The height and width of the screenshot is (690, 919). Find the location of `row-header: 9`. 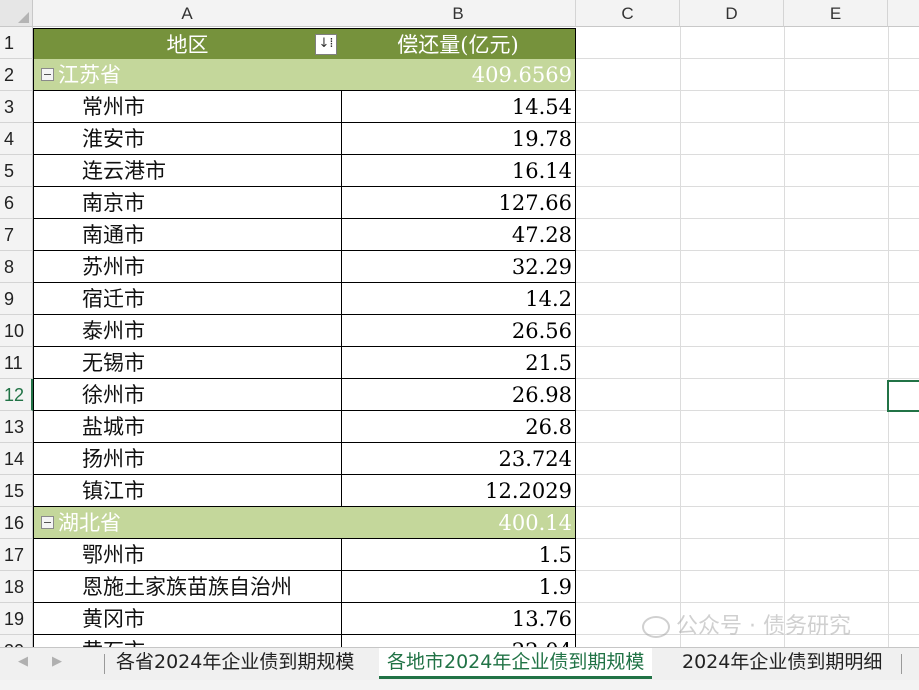

row-header: 9 is located at coordinates (16, 299).